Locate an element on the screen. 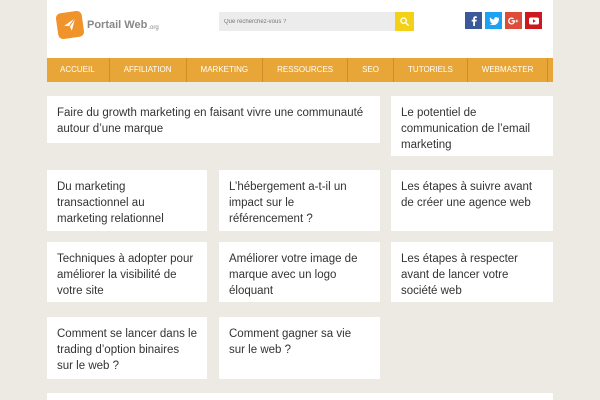  nav-item-seo: SEO is located at coordinates (371, 70).